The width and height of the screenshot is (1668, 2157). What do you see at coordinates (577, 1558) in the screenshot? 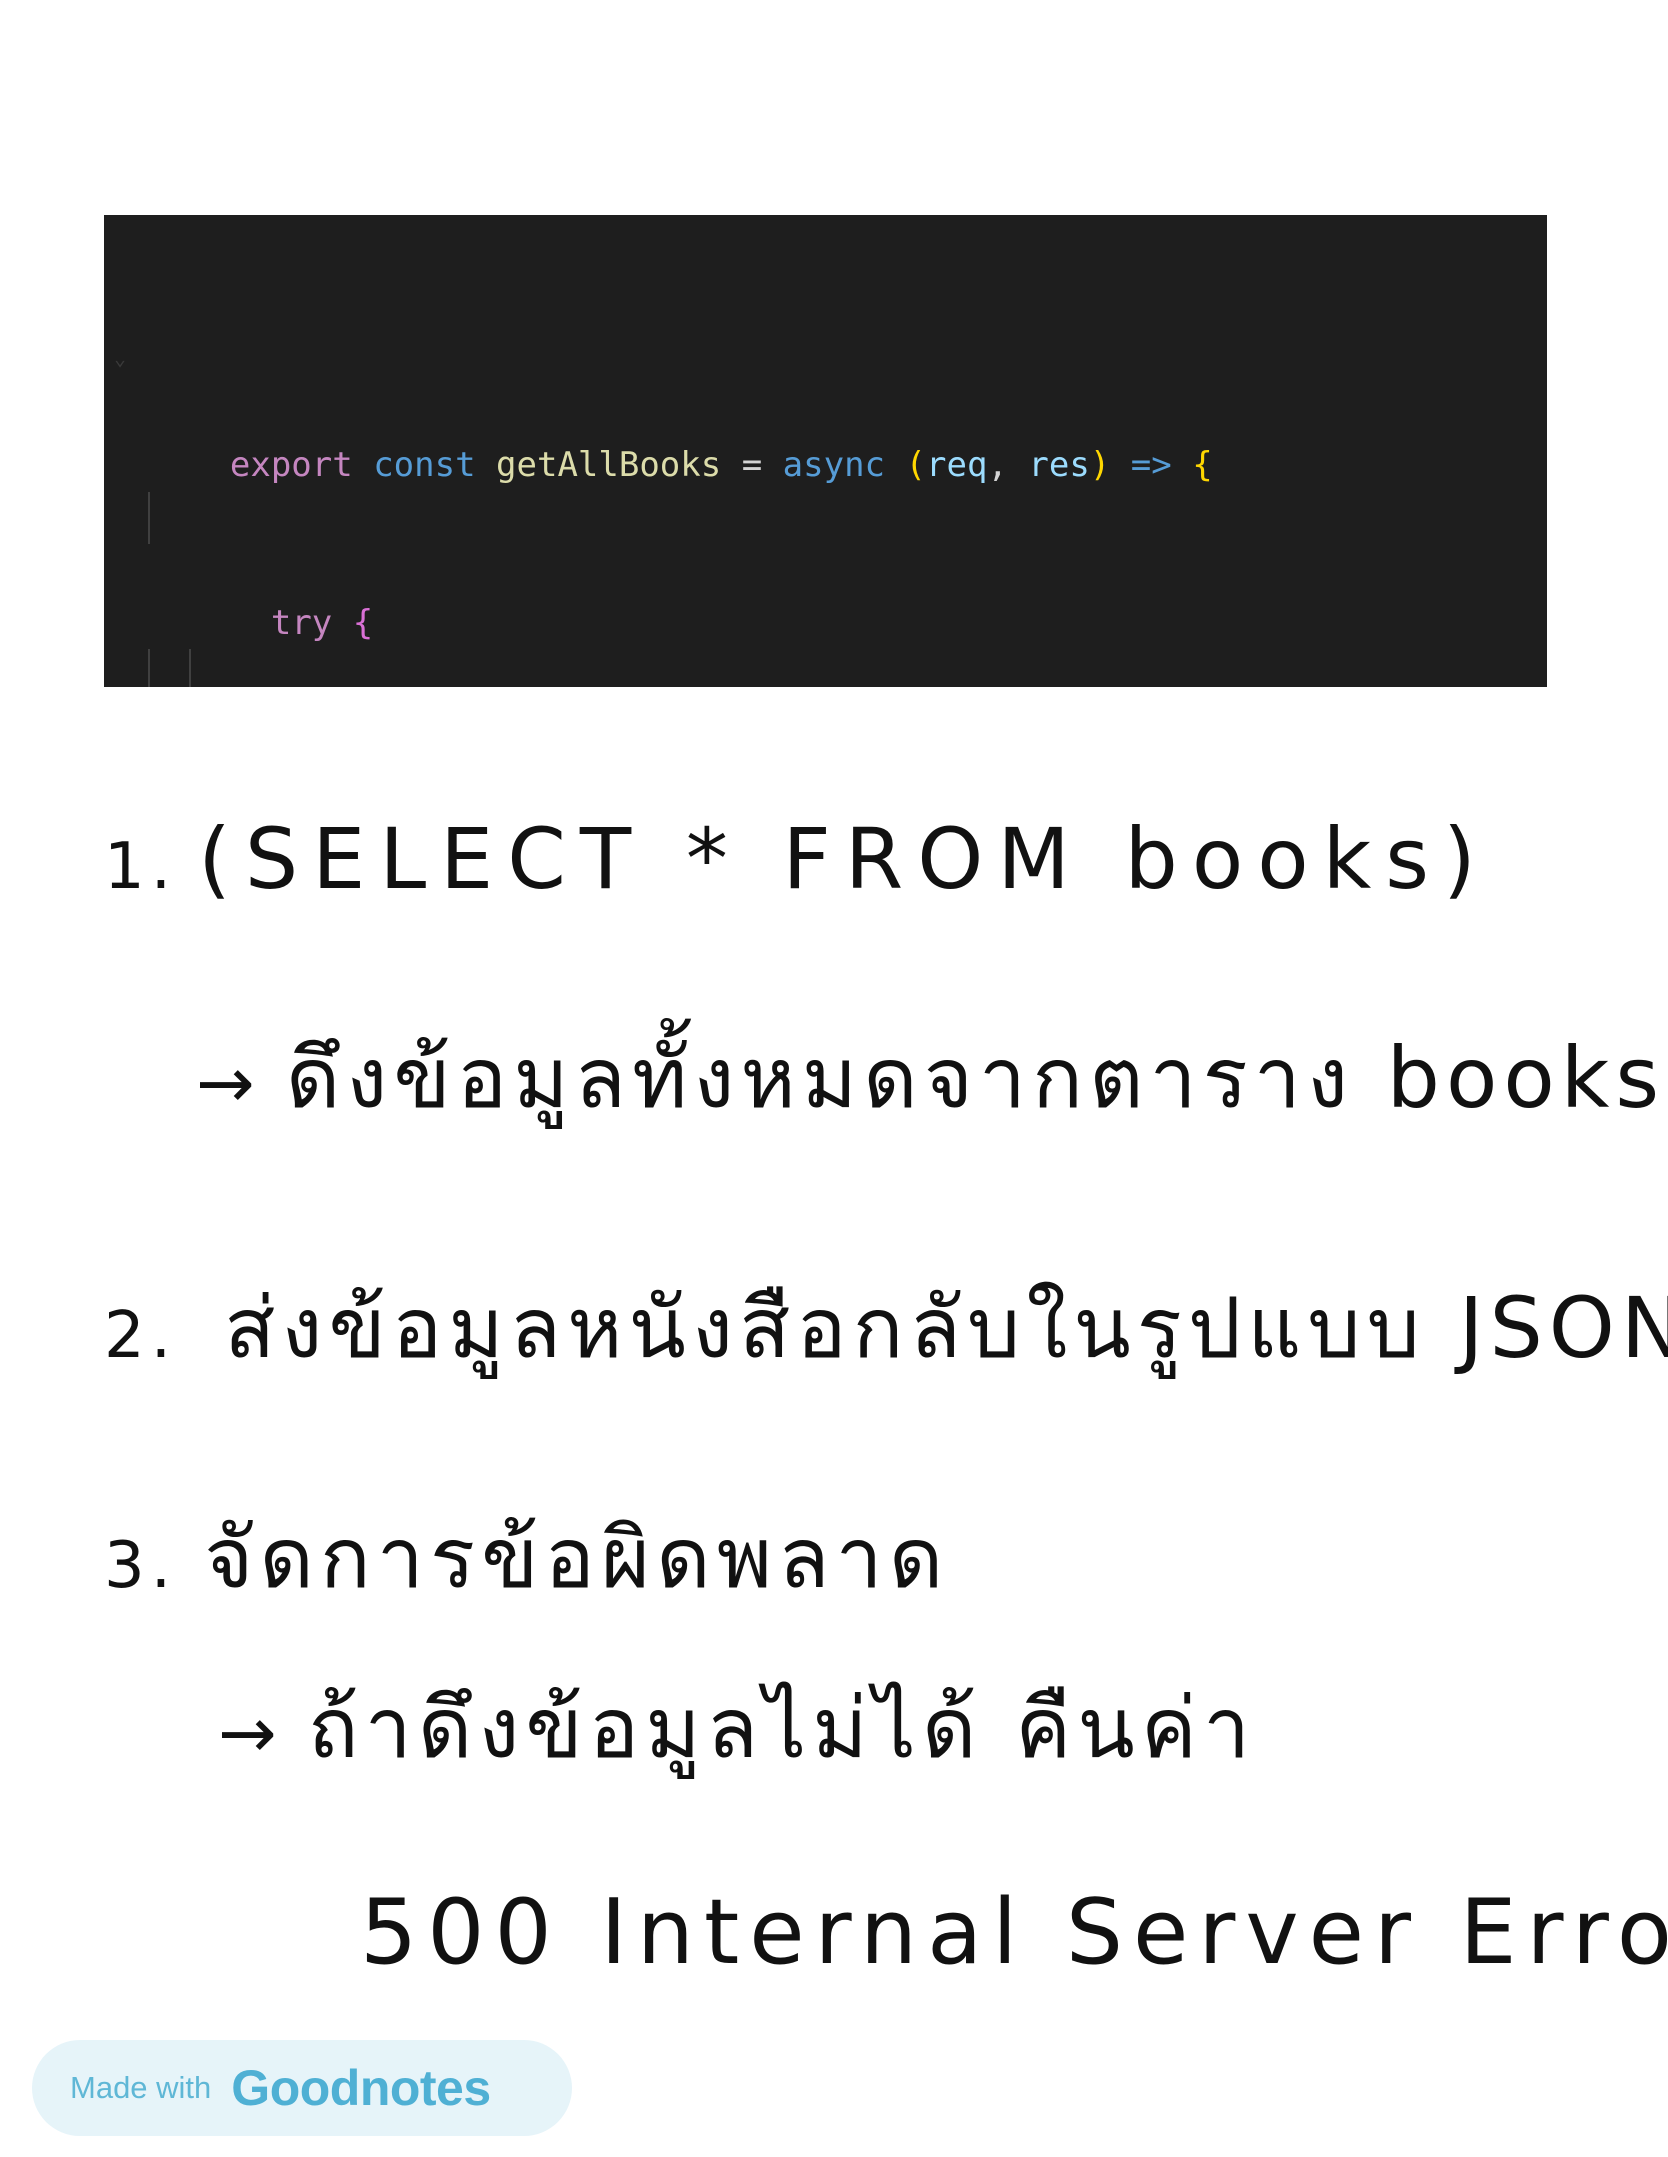
I see `note-3-text: จัดการข้อผิดพลาด` at bounding box center [577, 1558].